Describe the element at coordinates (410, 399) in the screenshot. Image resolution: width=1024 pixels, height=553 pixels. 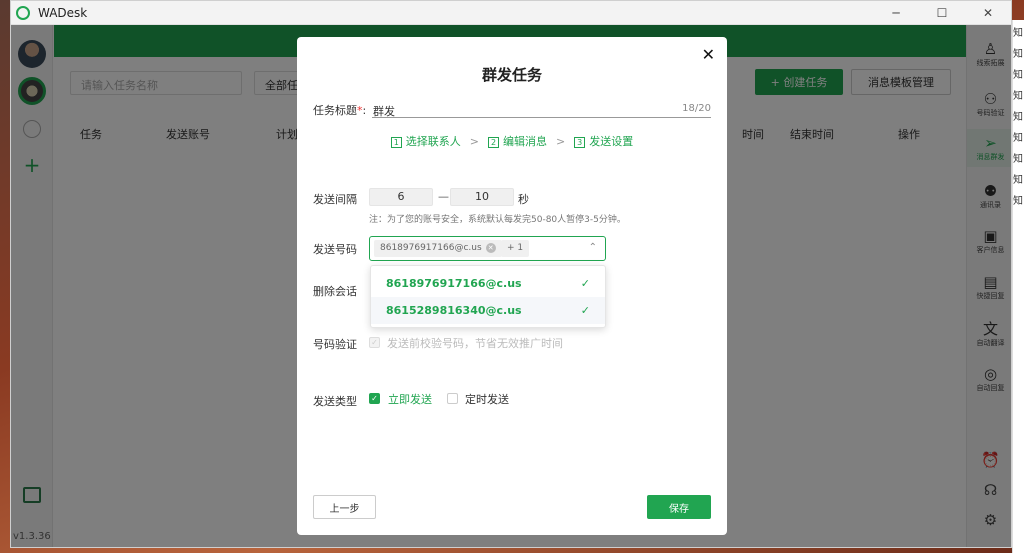
I see `send-now-text: 立即发送` at that location.